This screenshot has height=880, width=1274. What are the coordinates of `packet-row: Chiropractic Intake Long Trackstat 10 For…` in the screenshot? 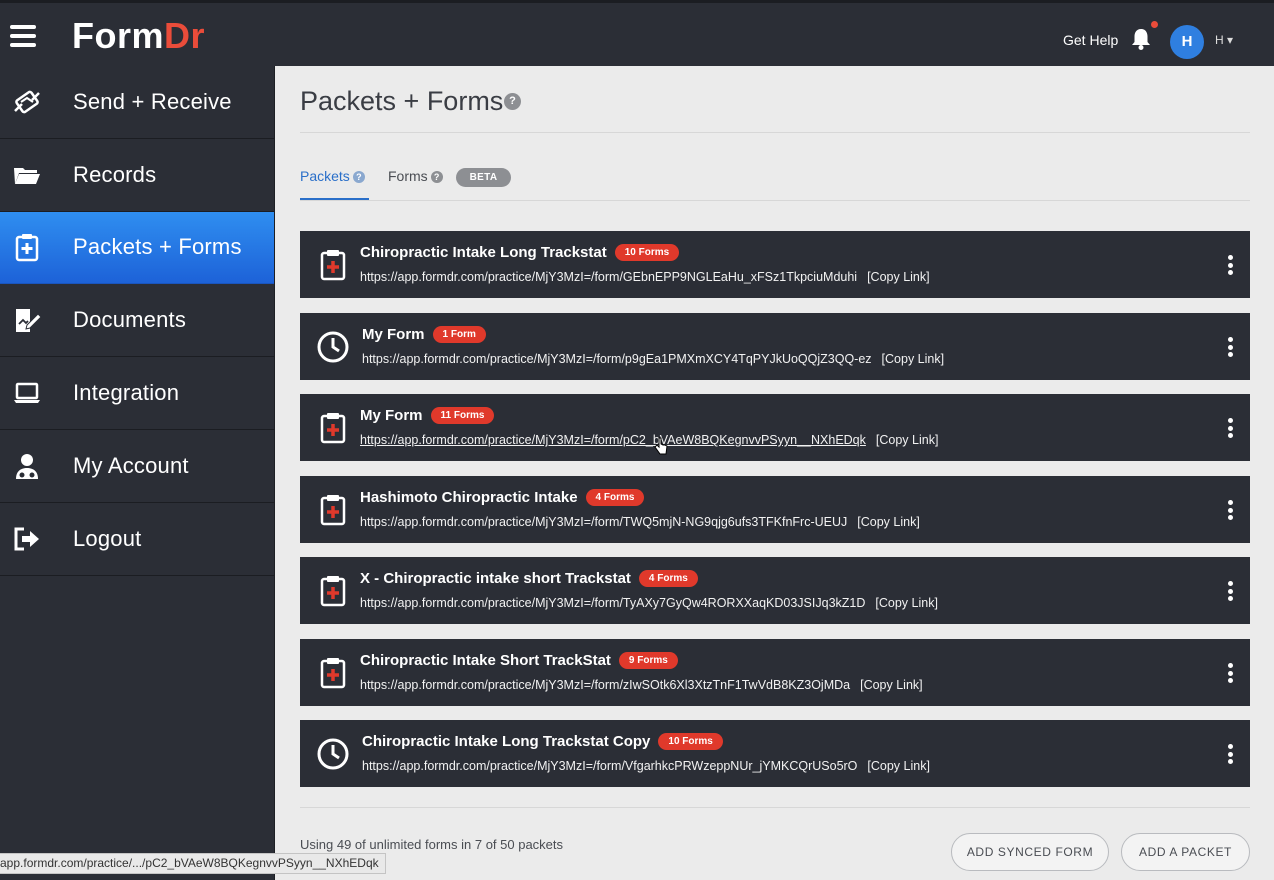 It's located at (775, 264).